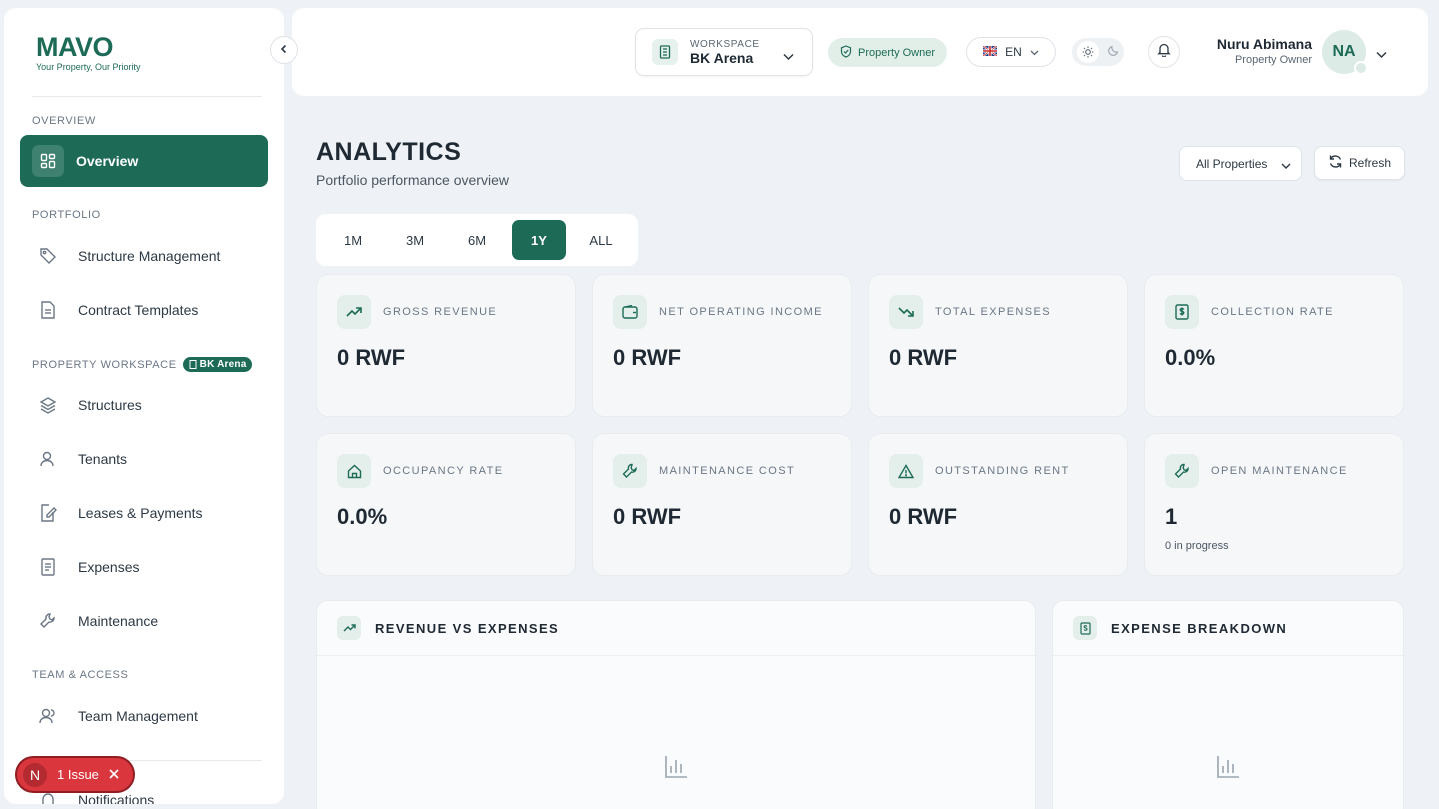 The width and height of the screenshot is (1439, 809). What do you see at coordinates (116, 798) in the screenshot?
I see `sidebar-item-label: Notifications` at bounding box center [116, 798].